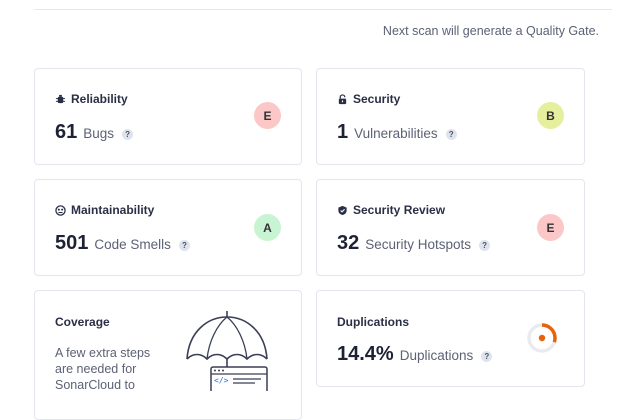 The height and width of the screenshot is (420, 621). I want to click on duplication-donut-icon, so click(542, 338).